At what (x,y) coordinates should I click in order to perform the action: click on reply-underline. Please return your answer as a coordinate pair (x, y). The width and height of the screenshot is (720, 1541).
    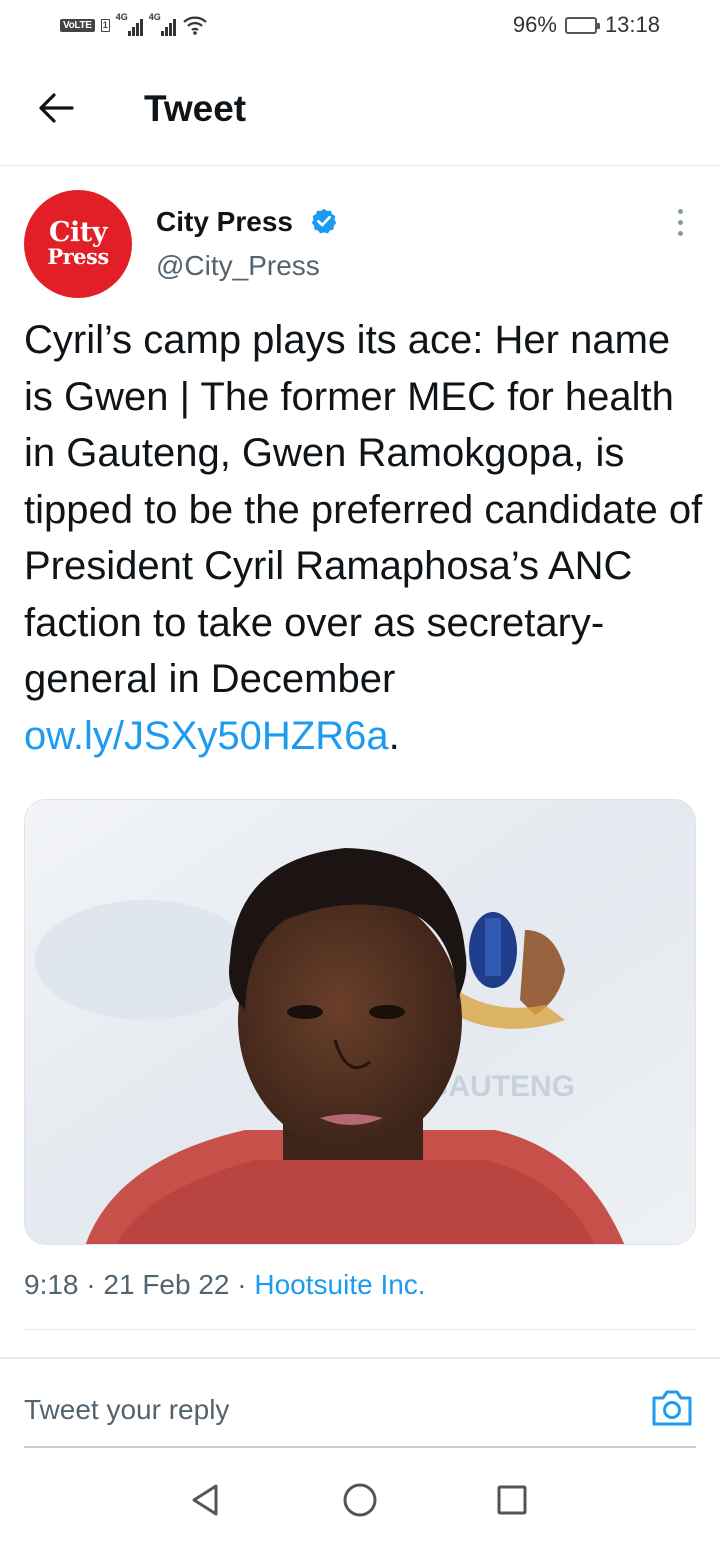
    Looking at the image, I should click on (360, 1447).